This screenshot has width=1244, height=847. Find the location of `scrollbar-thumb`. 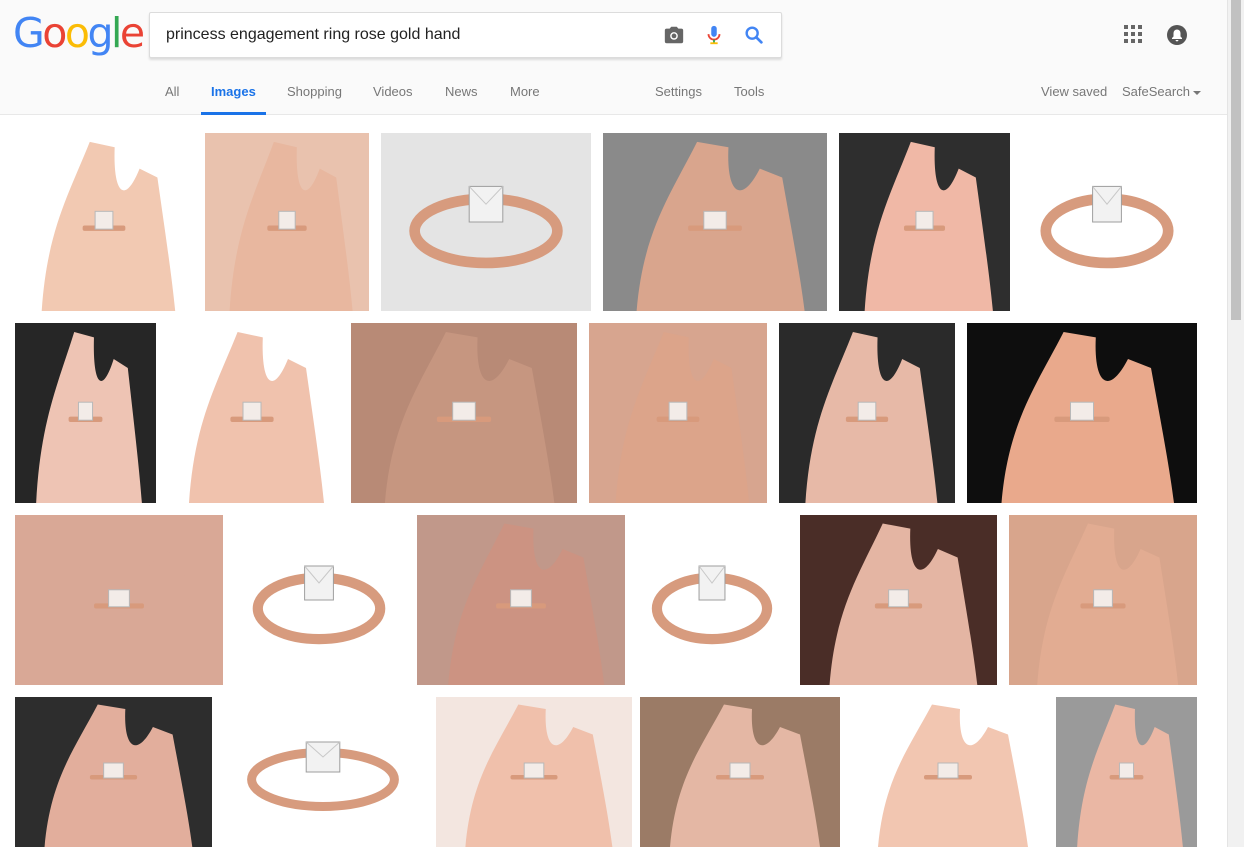

scrollbar-thumb is located at coordinates (1236, 160).